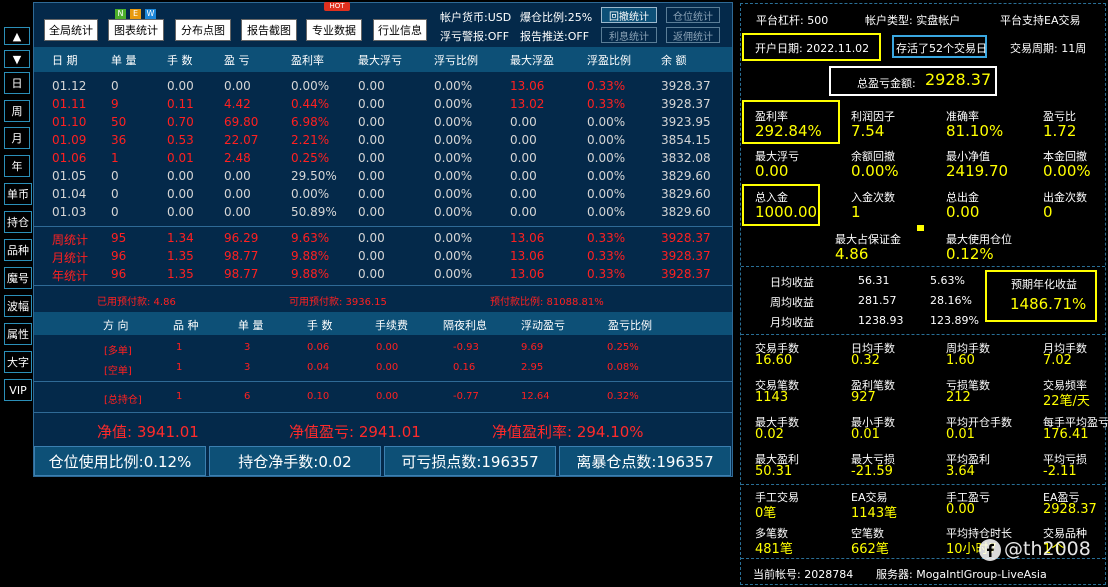 The width and height of the screenshot is (1108, 587). I want to click on scroll-down-button: ▼, so click(17, 59).